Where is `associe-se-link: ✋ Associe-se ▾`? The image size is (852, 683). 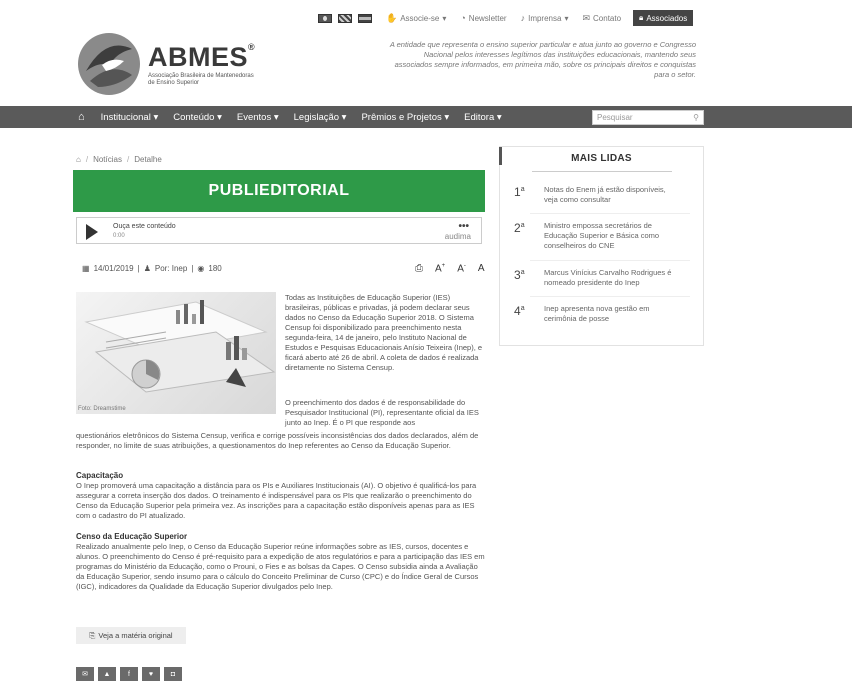
associe-se-link: ✋ Associe-se ▾ is located at coordinates (416, 18).